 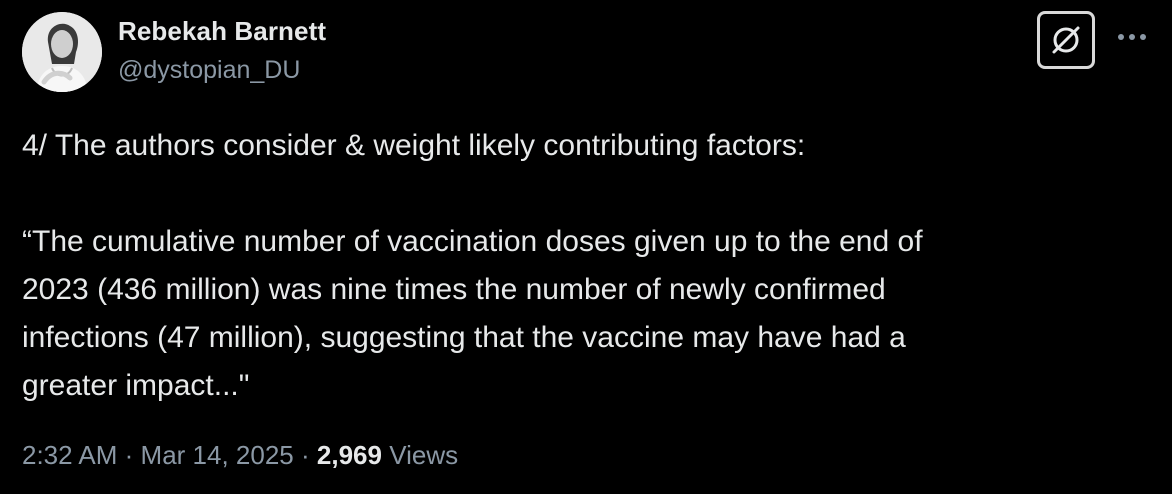 I want to click on grok-button, so click(x=1066, y=40).